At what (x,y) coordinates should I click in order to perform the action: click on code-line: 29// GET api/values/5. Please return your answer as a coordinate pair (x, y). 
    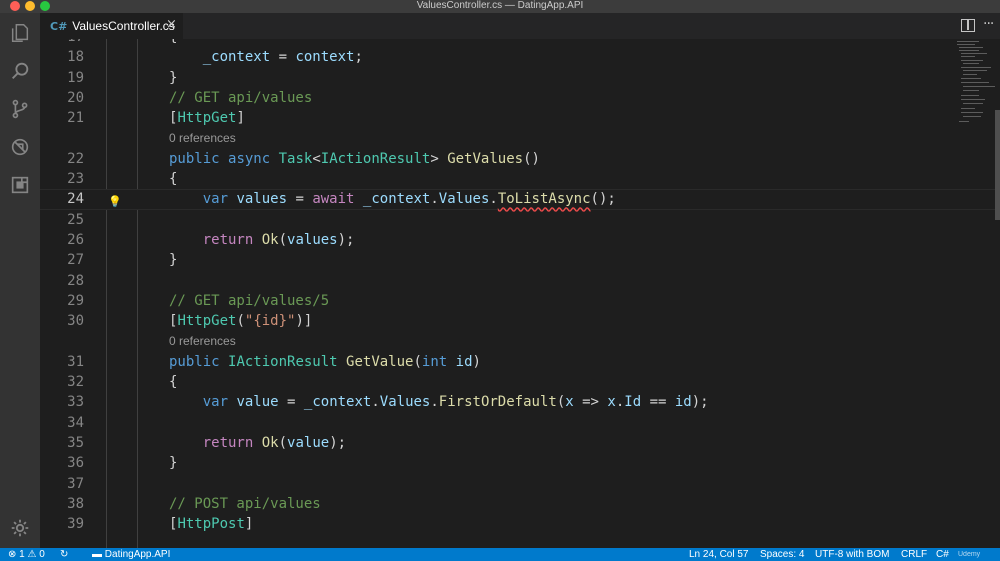
    Looking at the image, I should click on (198, 300).